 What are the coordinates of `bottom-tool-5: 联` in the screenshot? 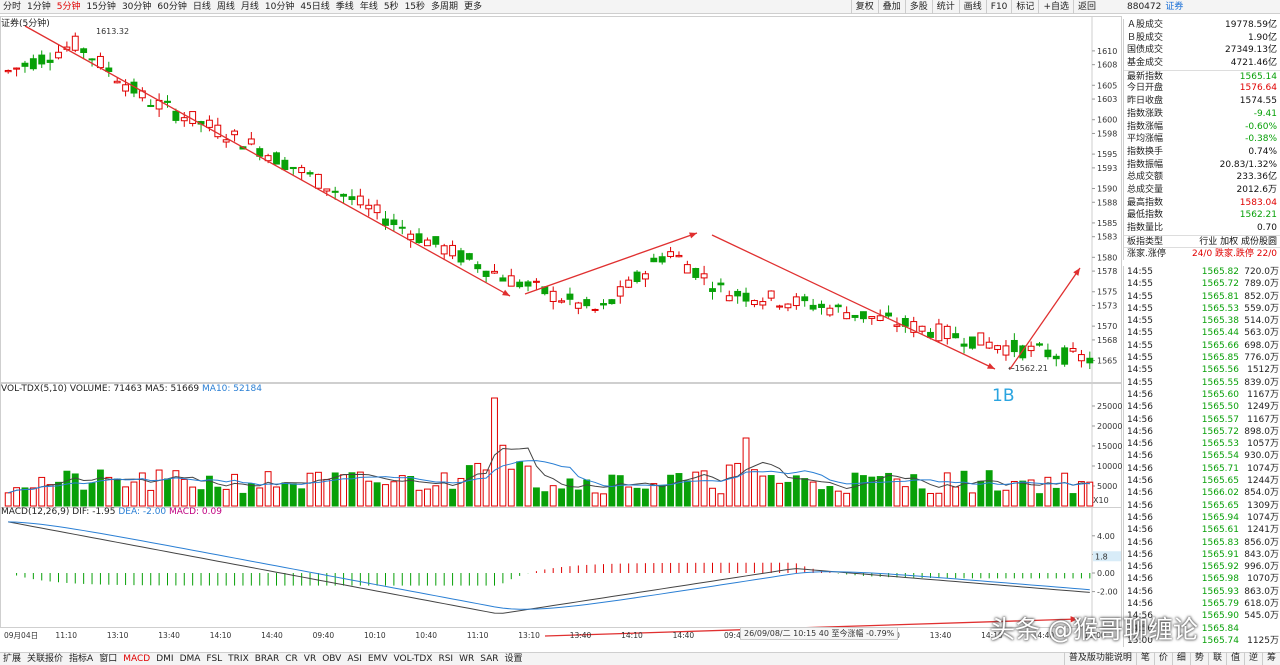 It's located at (1216, 658).